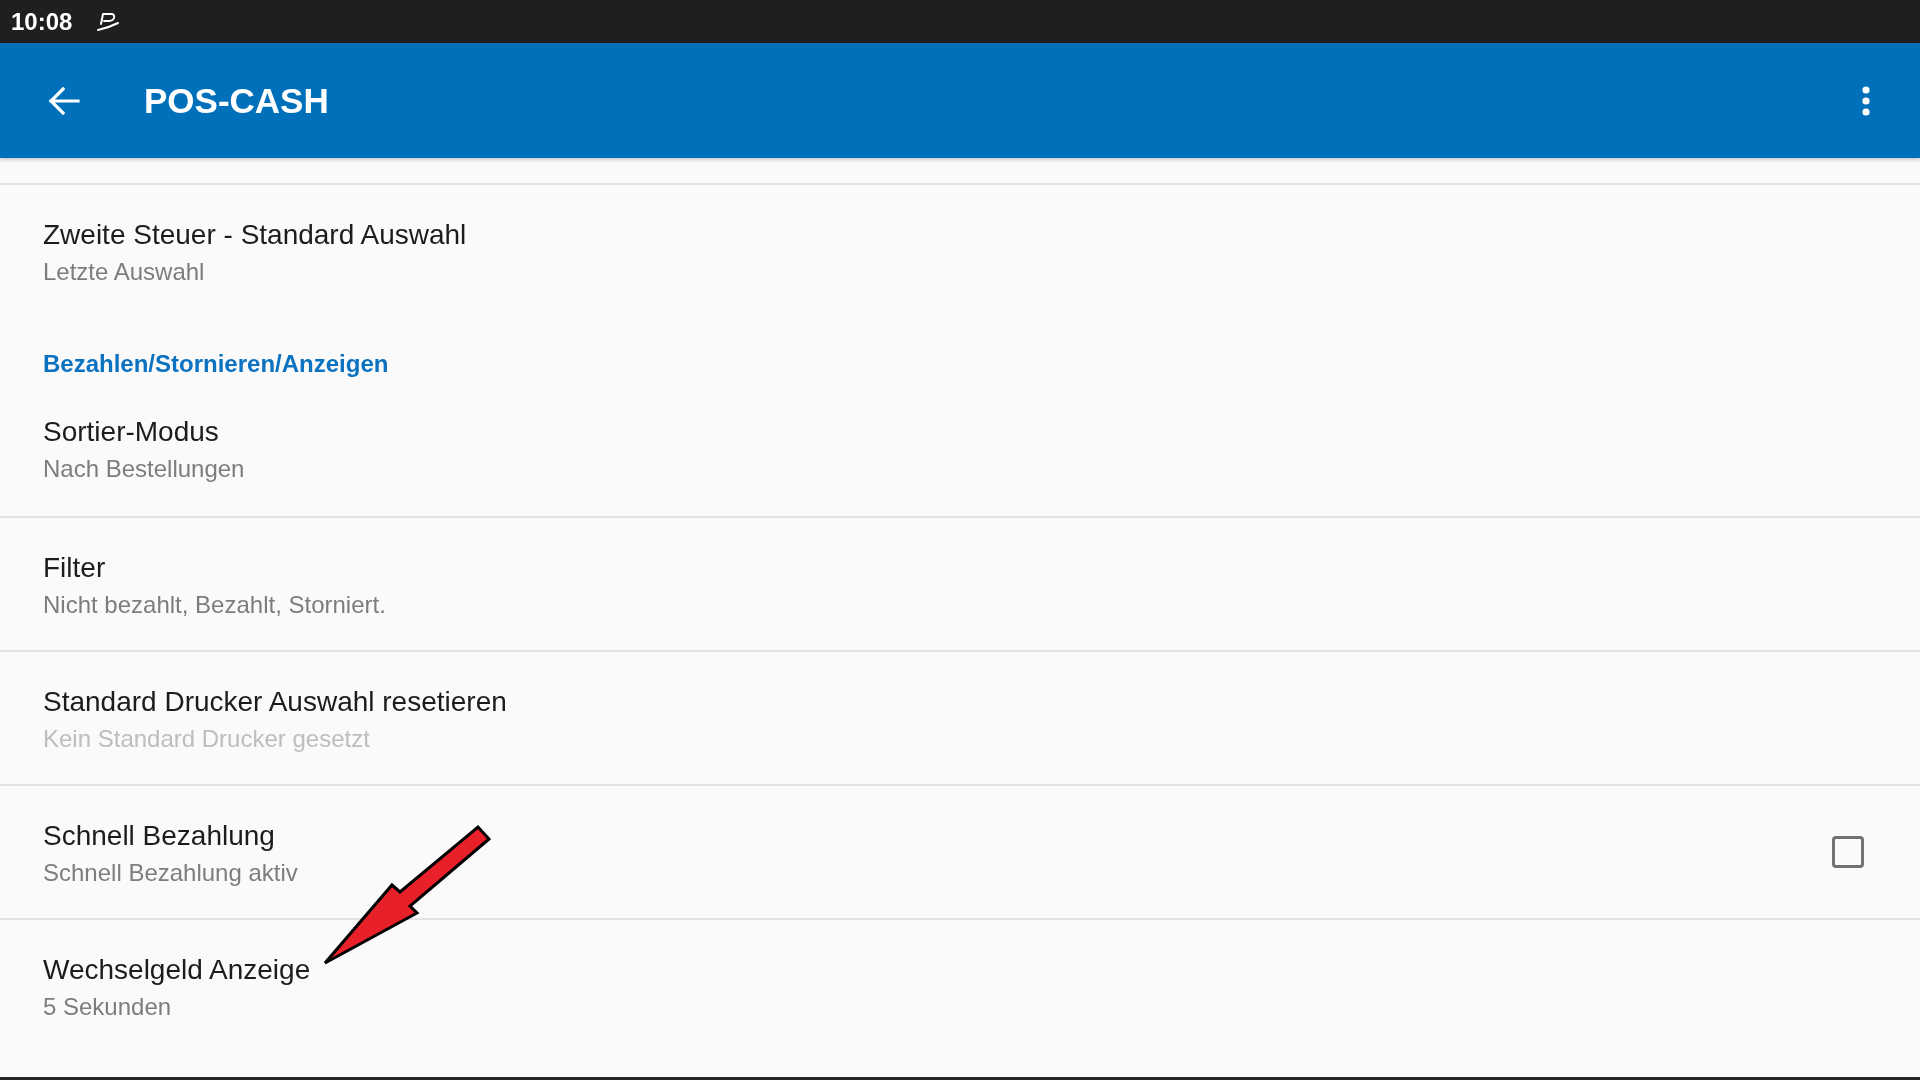 The height and width of the screenshot is (1080, 1920). I want to click on back-button, so click(64, 100).